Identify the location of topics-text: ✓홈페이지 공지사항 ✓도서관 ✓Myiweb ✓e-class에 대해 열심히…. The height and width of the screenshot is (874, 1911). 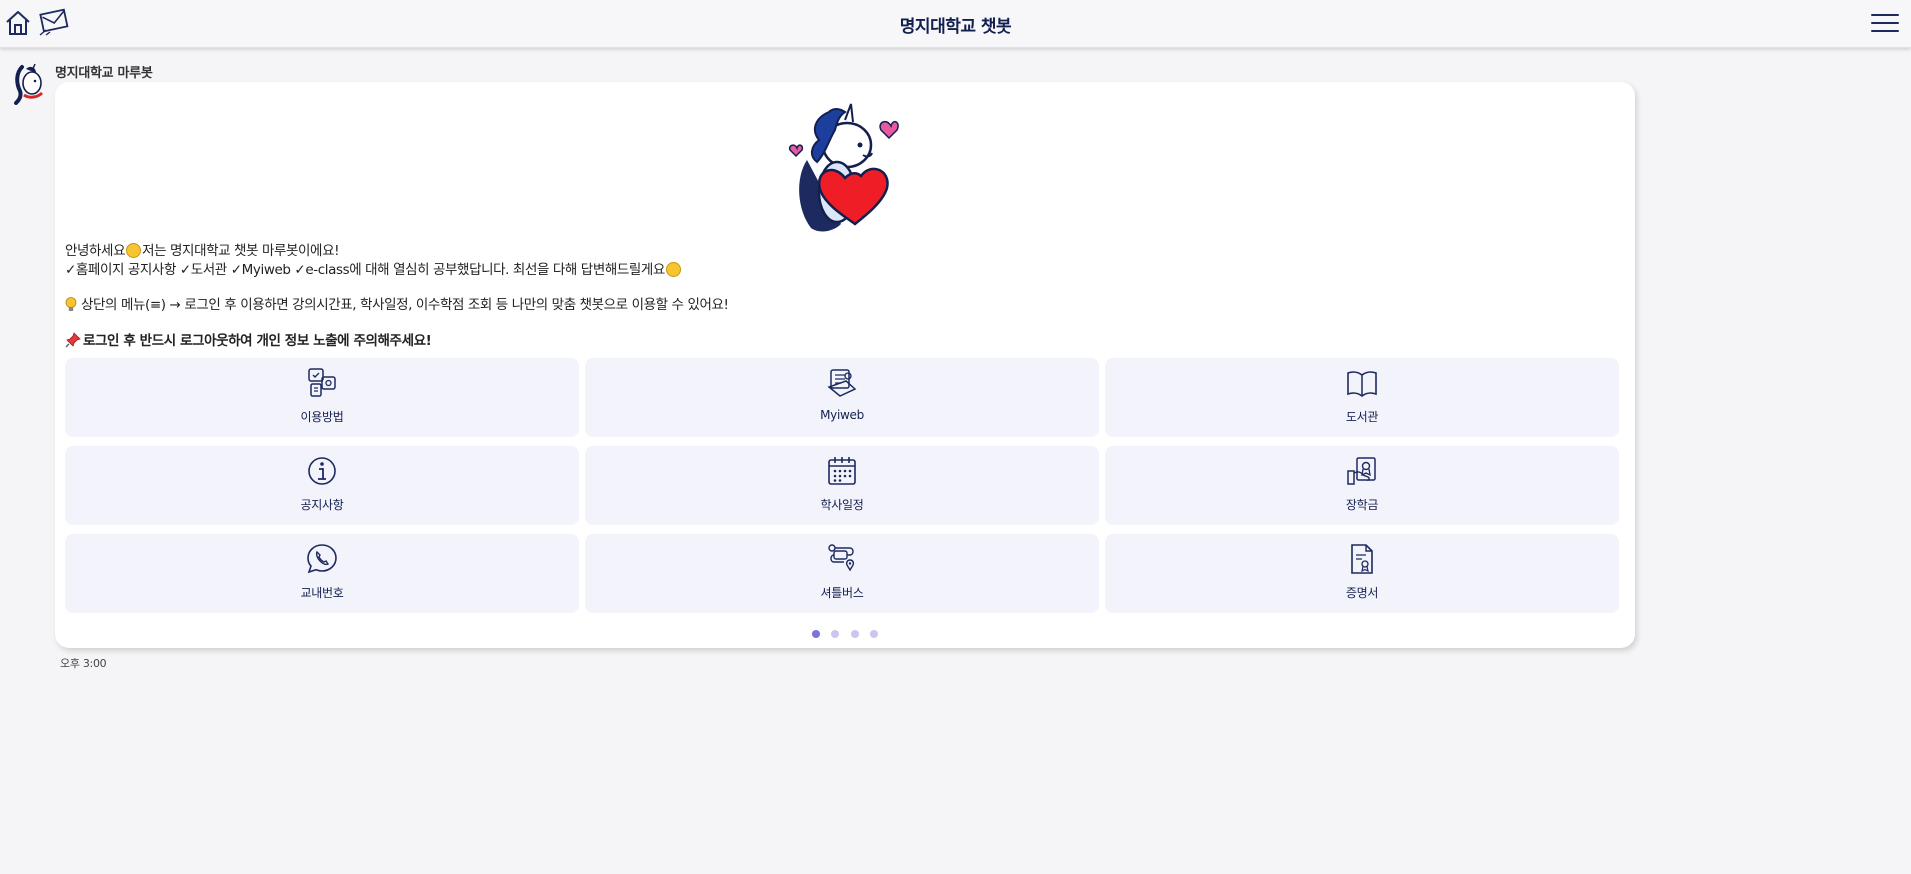
(365, 269).